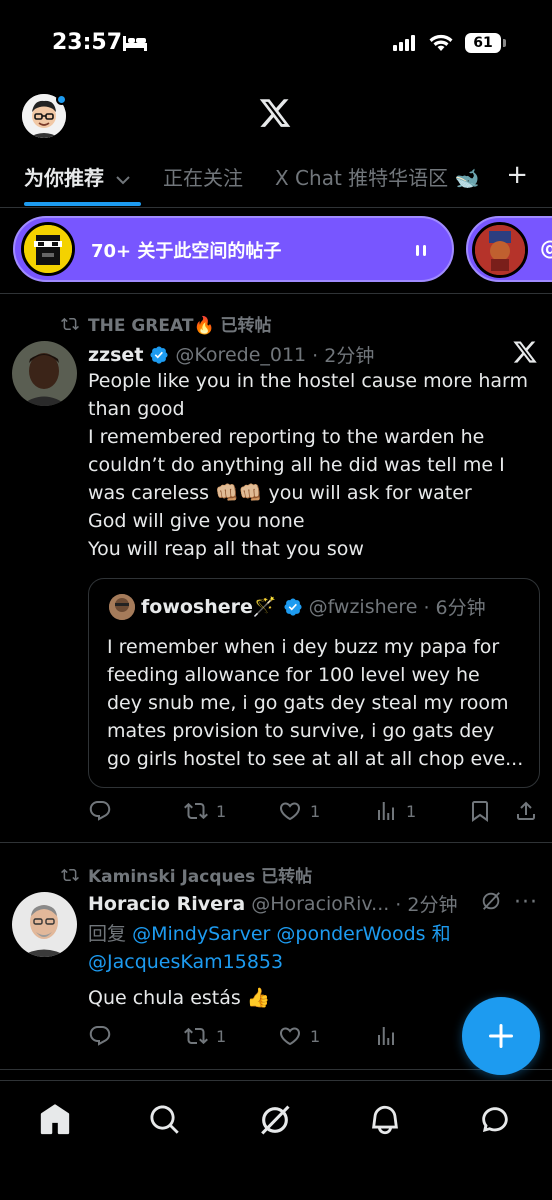  What do you see at coordinates (483, 43) in the screenshot?
I see `battery-level: 61` at bounding box center [483, 43].